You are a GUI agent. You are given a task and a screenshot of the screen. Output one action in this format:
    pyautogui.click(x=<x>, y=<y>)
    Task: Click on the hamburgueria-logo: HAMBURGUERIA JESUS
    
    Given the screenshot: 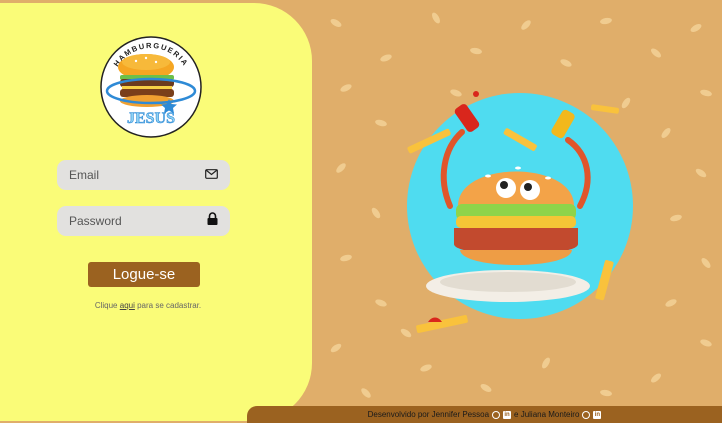 What is the action you would take?
    pyautogui.click(x=151, y=87)
    